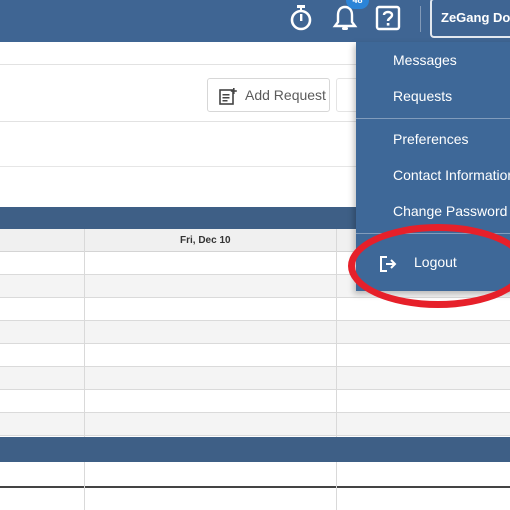 Image resolution: width=510 pixels, height=510 pixels. I want to click on menu-item-preferences: Preferences, so click(433, 139).